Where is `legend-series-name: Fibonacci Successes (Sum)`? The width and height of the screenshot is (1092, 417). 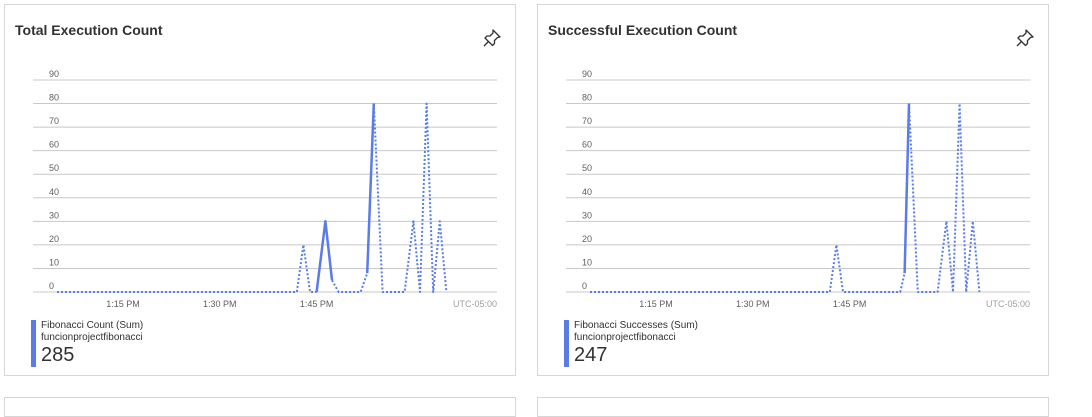 legend-series-name: Fibonacci Successes (Sum) is located at coordinates (636, 325).